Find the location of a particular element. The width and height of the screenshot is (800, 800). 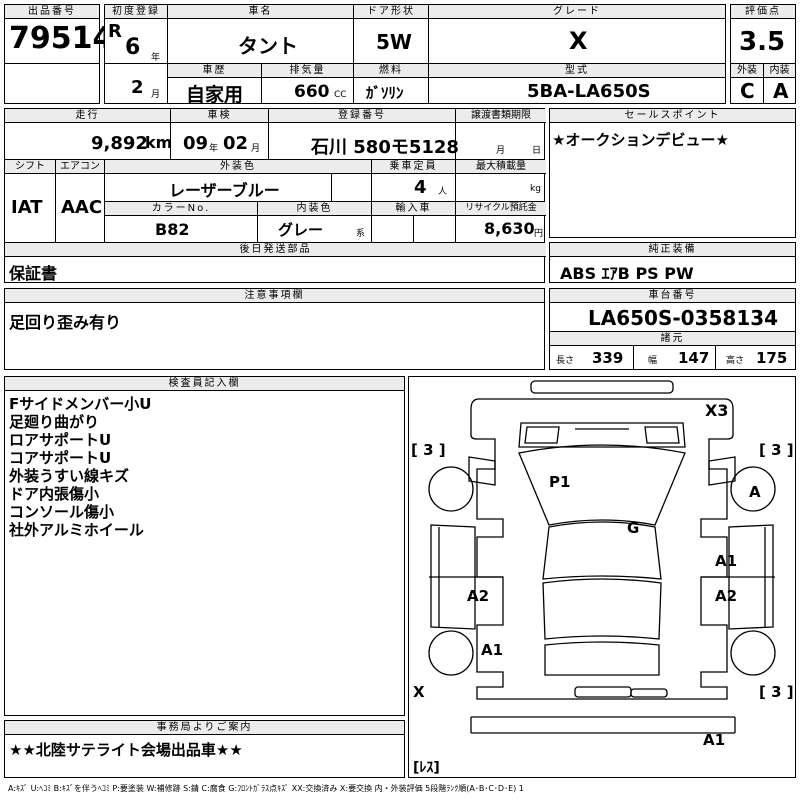

mark-rest: [ﾚｽ] is located at coordinates (426, 768).